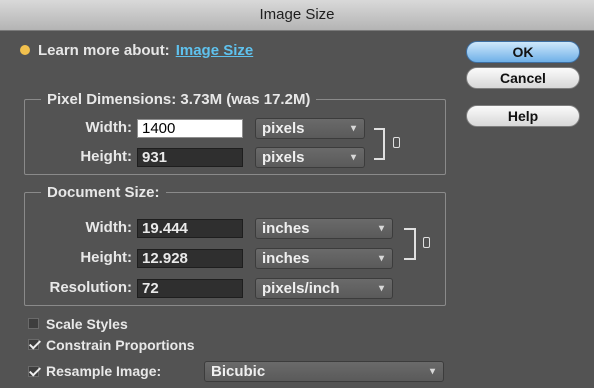  What do you see at coordinates (286, 258) in the screenshot?
I see `doc-height-unit: inches` at bounding box center [286, 258].